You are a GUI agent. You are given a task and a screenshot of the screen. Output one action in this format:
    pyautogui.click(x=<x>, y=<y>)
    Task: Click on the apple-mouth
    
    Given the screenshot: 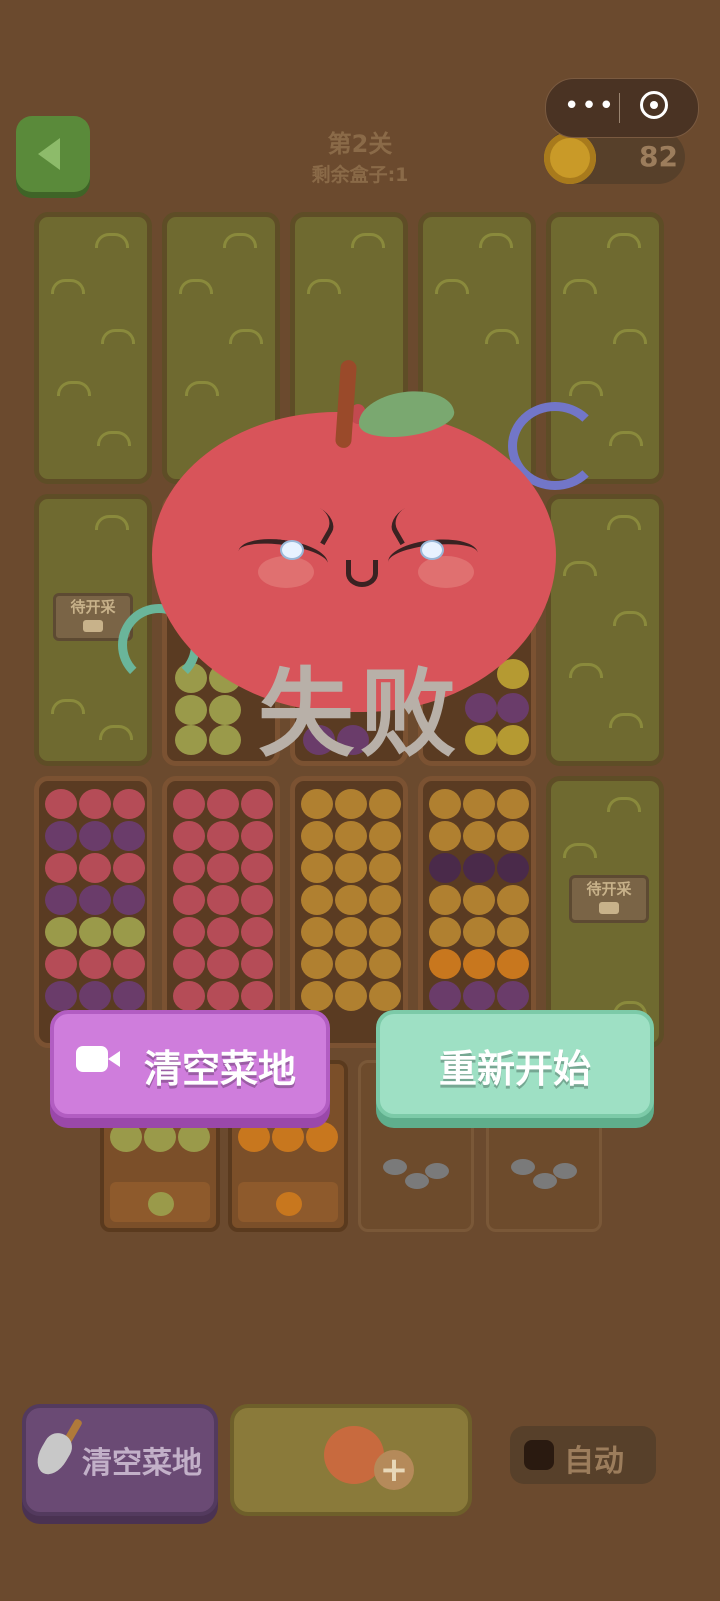 What is the action you would take?
    pyautogui.click(x=362, y=573)
    